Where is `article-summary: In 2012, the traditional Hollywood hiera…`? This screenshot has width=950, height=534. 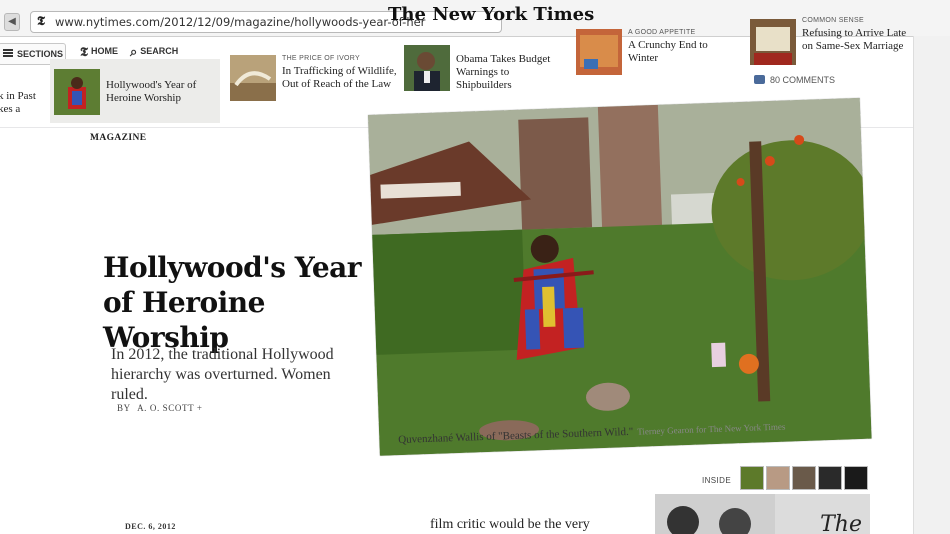
article-summary: In 2012, the traditional Hollywood hiera… is located at coordinates (222, 374).